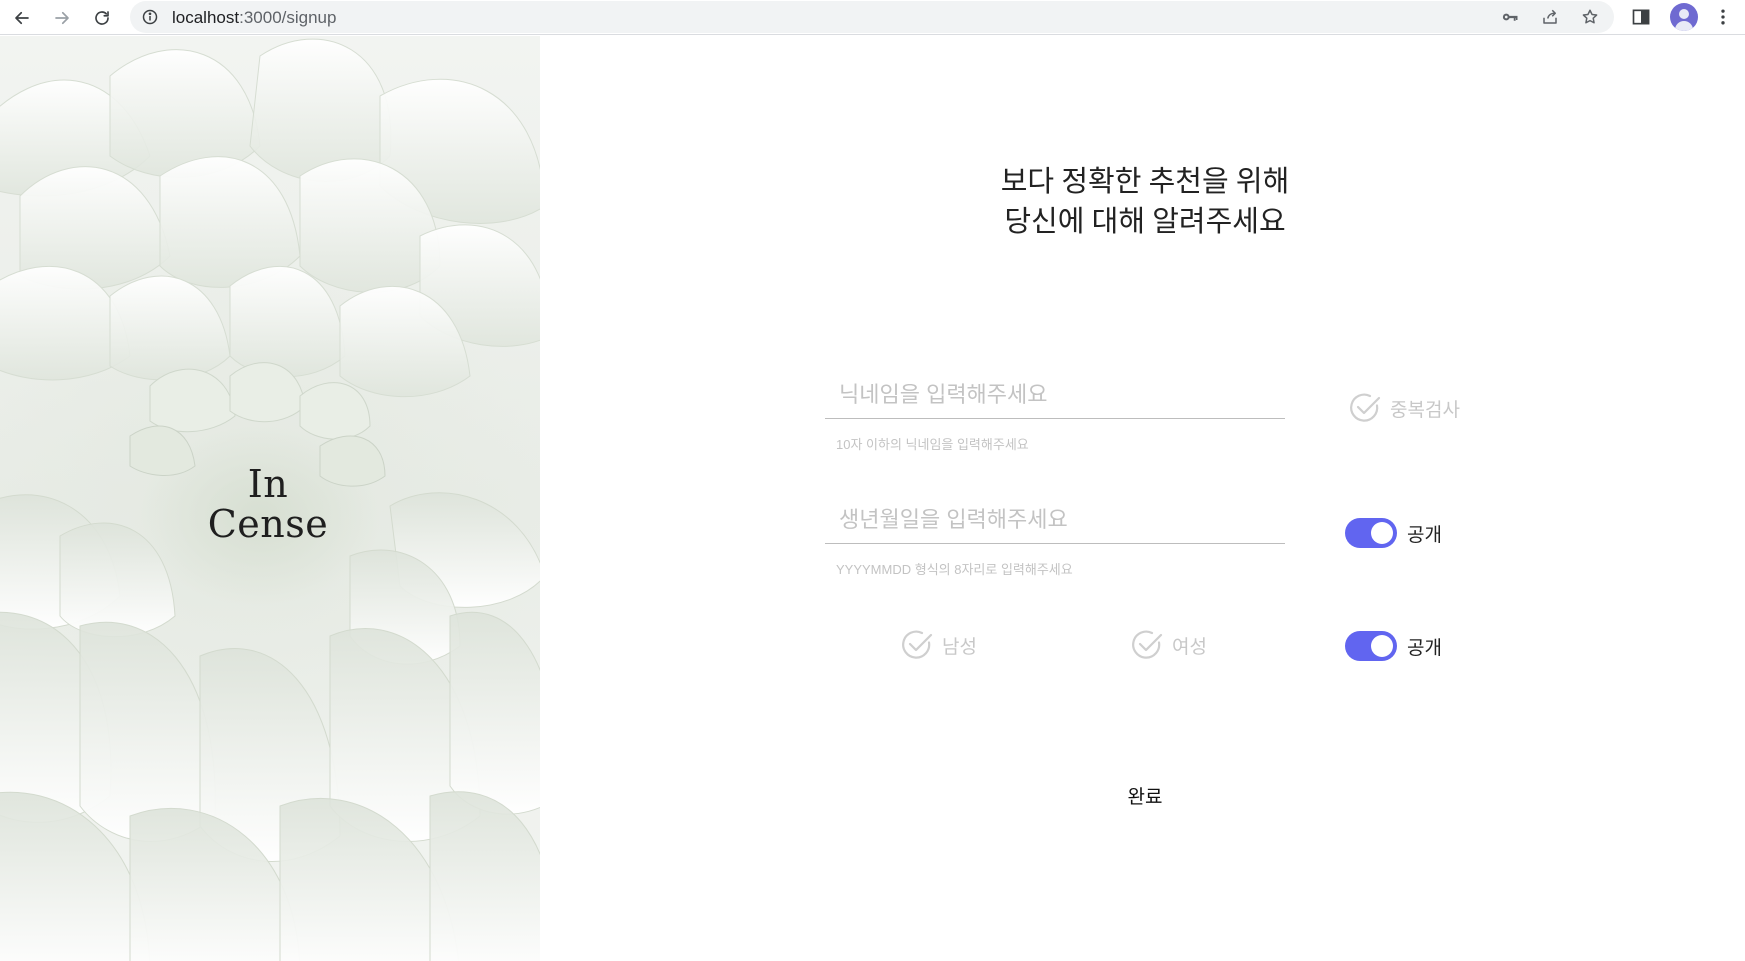 This screenshot has width=1745, height=961. What do you see at coordinates (1684, 17) in the screenshot?
I see `profile-avatar` at bounding box center [1684, 17].